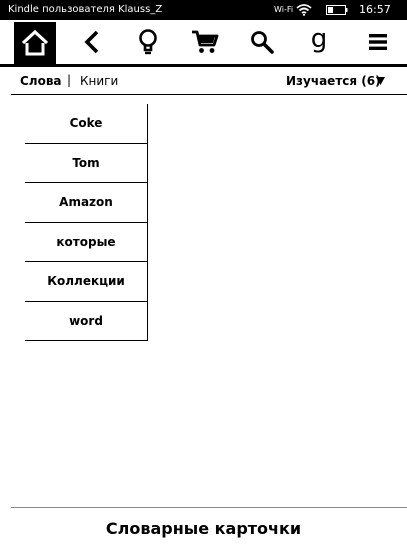  Describe the element at coordinates (86, 124) in the screenshot. I see `word-list-item: Coke` at that location.